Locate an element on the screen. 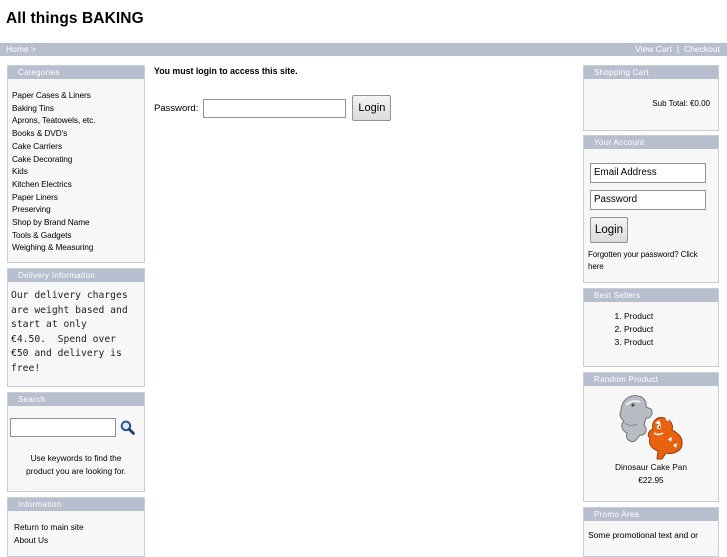 This screenshot has height=557, width=727. random-product-price: €22.95 is located at coordinates (651, 479).